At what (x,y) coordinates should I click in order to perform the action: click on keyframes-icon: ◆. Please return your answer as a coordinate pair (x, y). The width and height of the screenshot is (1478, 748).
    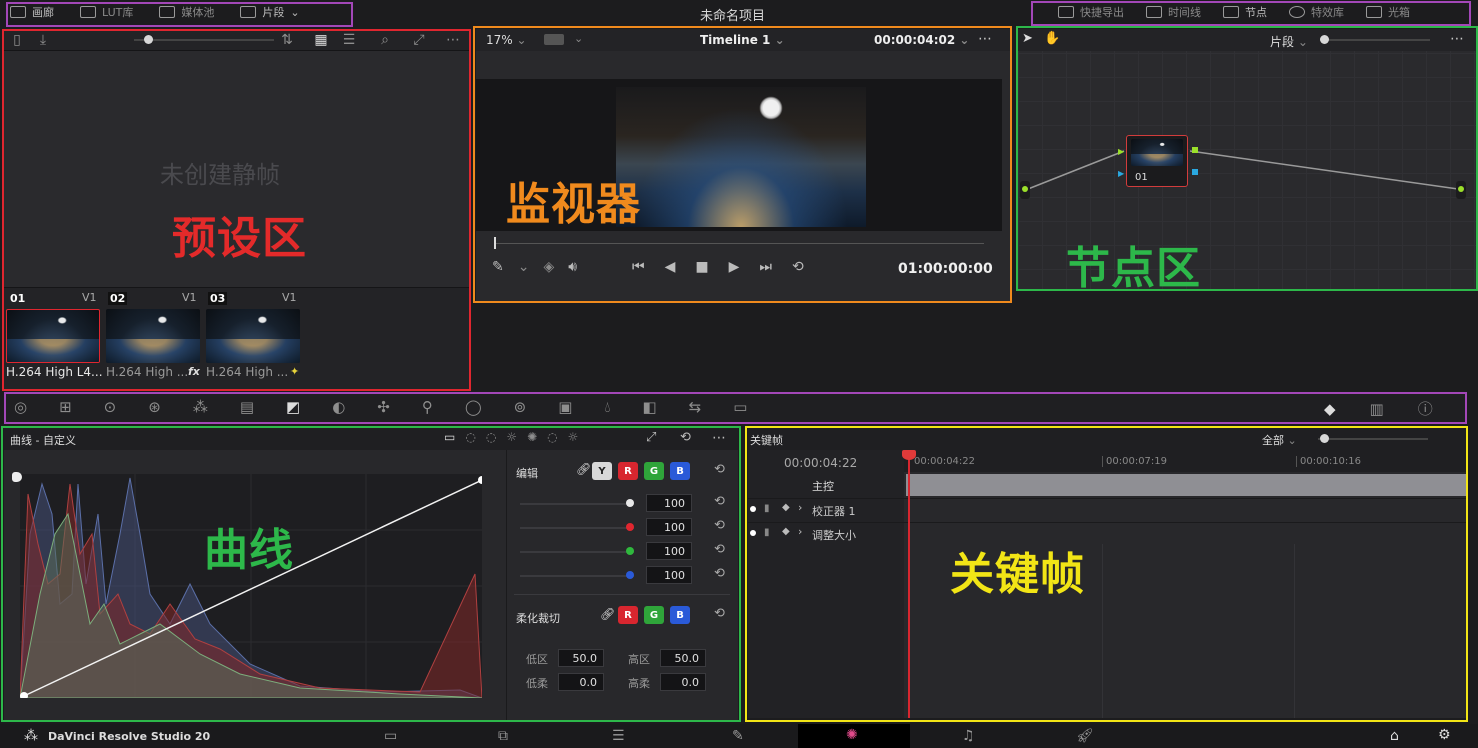
    Looking at the image, I should click on (1330, 409).